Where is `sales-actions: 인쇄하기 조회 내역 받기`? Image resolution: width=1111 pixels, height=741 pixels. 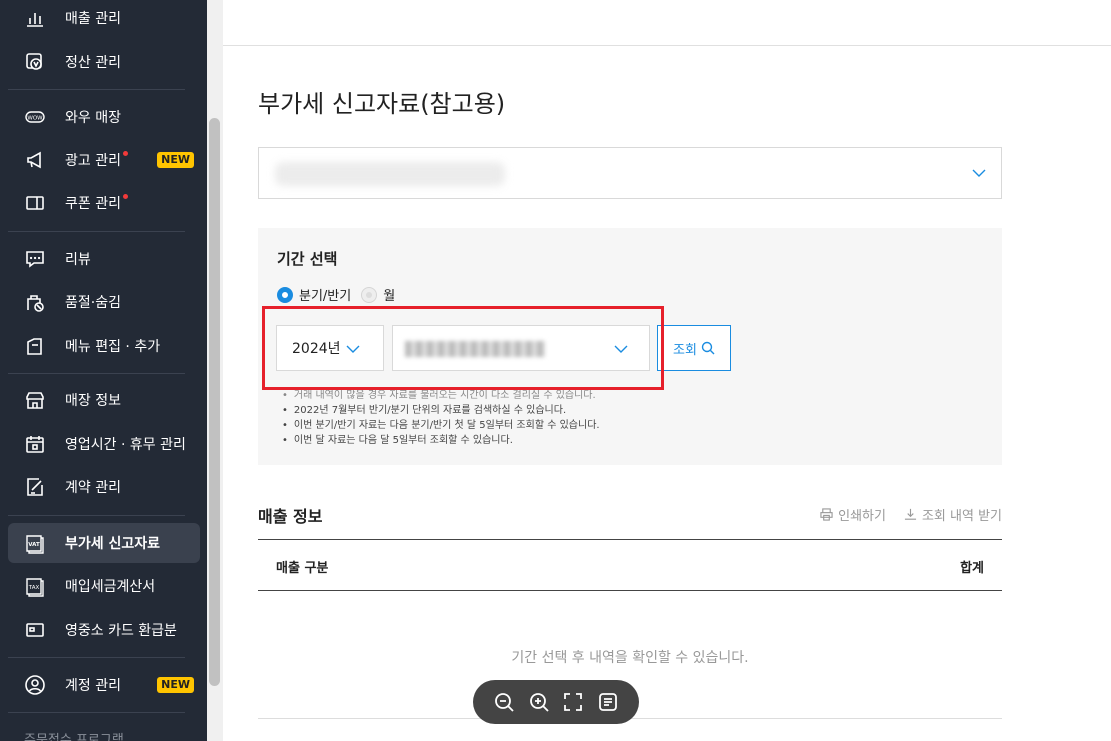
sales-actions: 인쇄하기 조회 내역 받기 is located at coordinates (911, 514).